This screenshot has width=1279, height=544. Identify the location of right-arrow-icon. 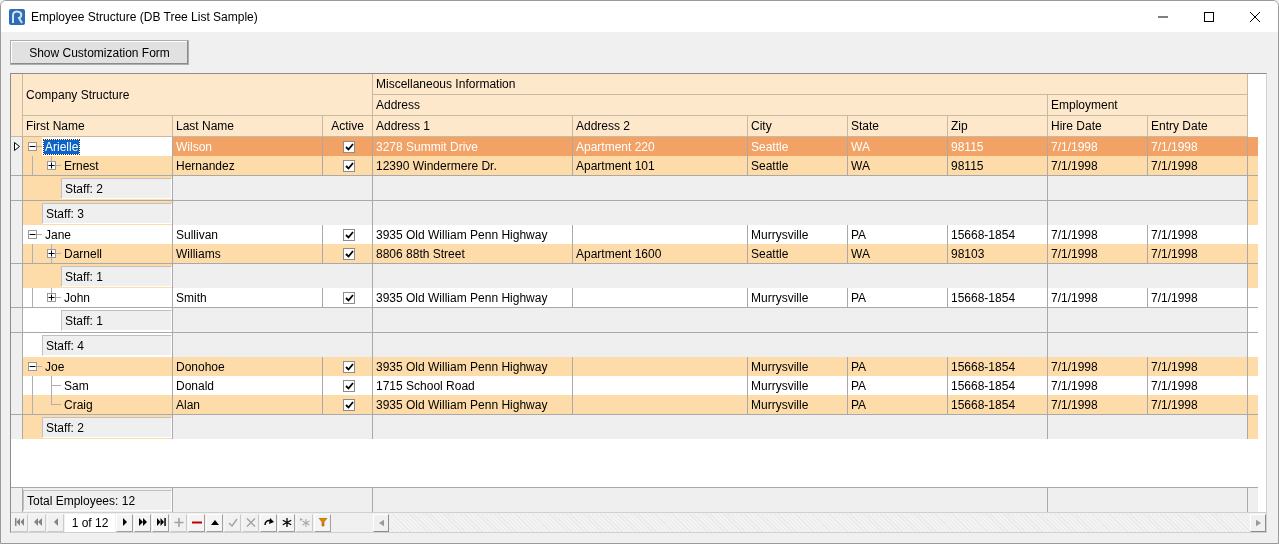
(1258, 522).